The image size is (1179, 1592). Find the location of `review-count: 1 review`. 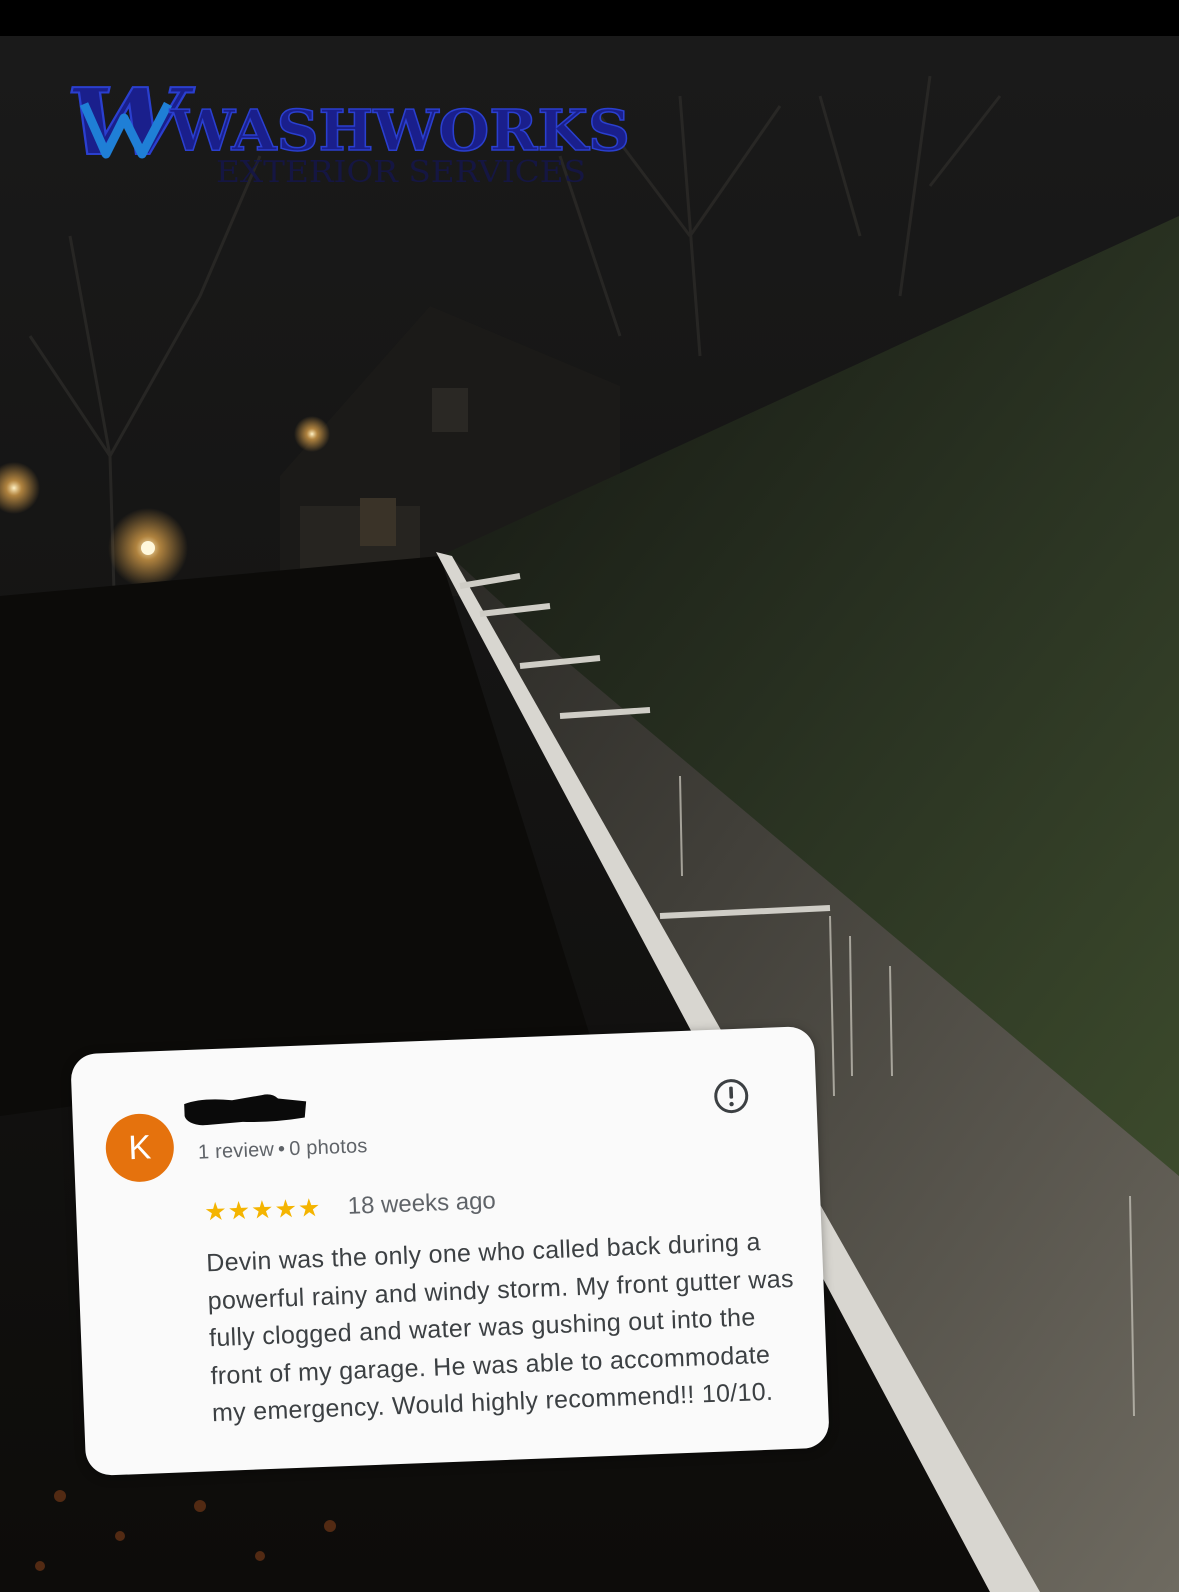

review-count: 1 review is located at coordinates (236, 1151).